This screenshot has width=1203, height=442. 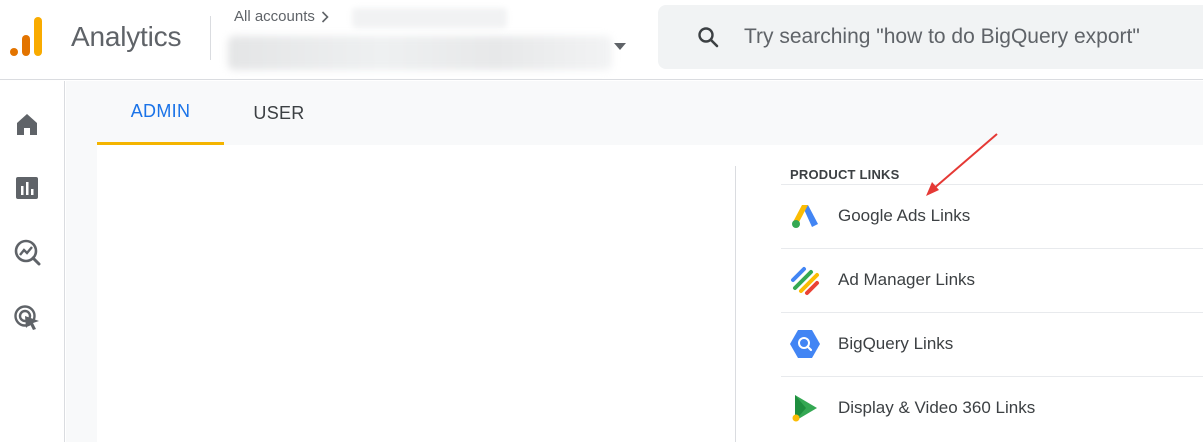 I want to click on redacted-account-name, so click(x=429, y=18).